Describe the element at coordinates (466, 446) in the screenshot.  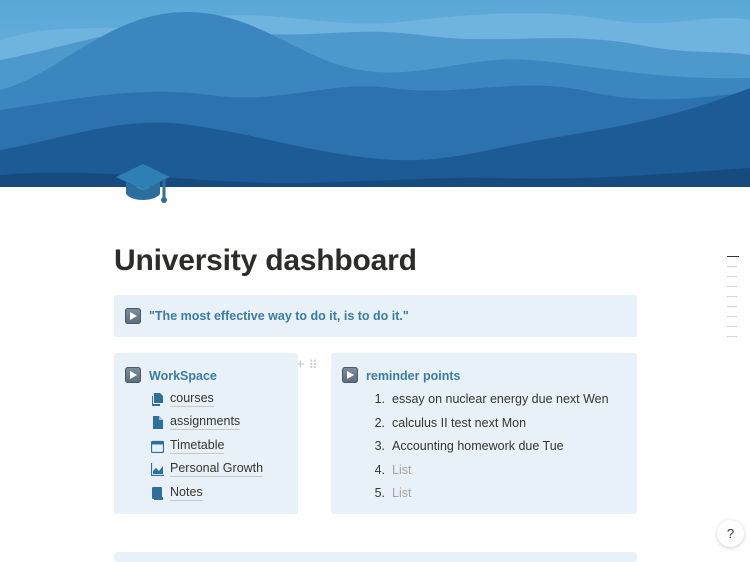
I see `reminder-item: 3. Accounting homework due Tue` at that location.